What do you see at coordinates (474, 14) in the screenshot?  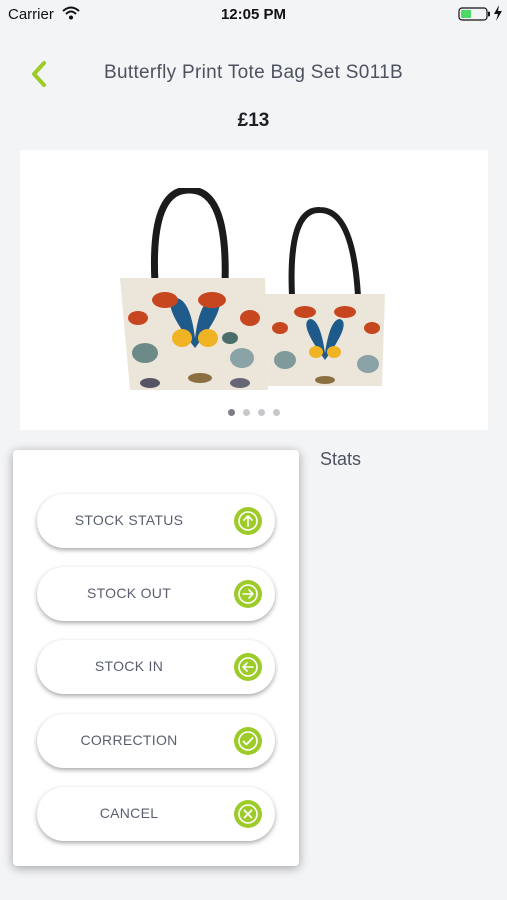 I see `battery-icon` at bounding box center [474, 14].